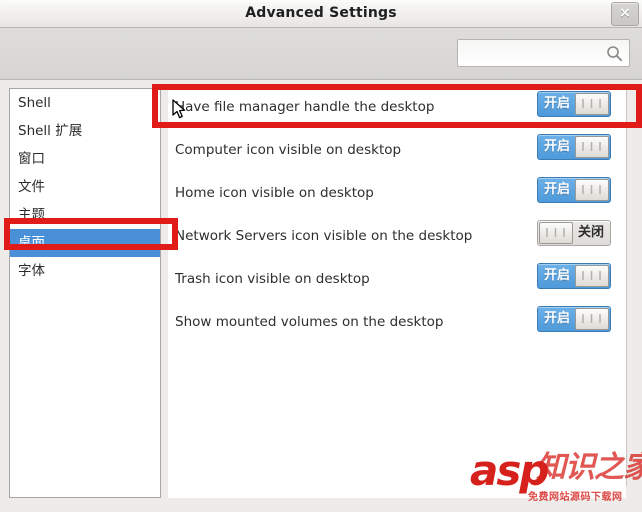 This screenshot has height=512, width=642. I want to click on sidebar-item-label: 窗口, so click(31, 159).